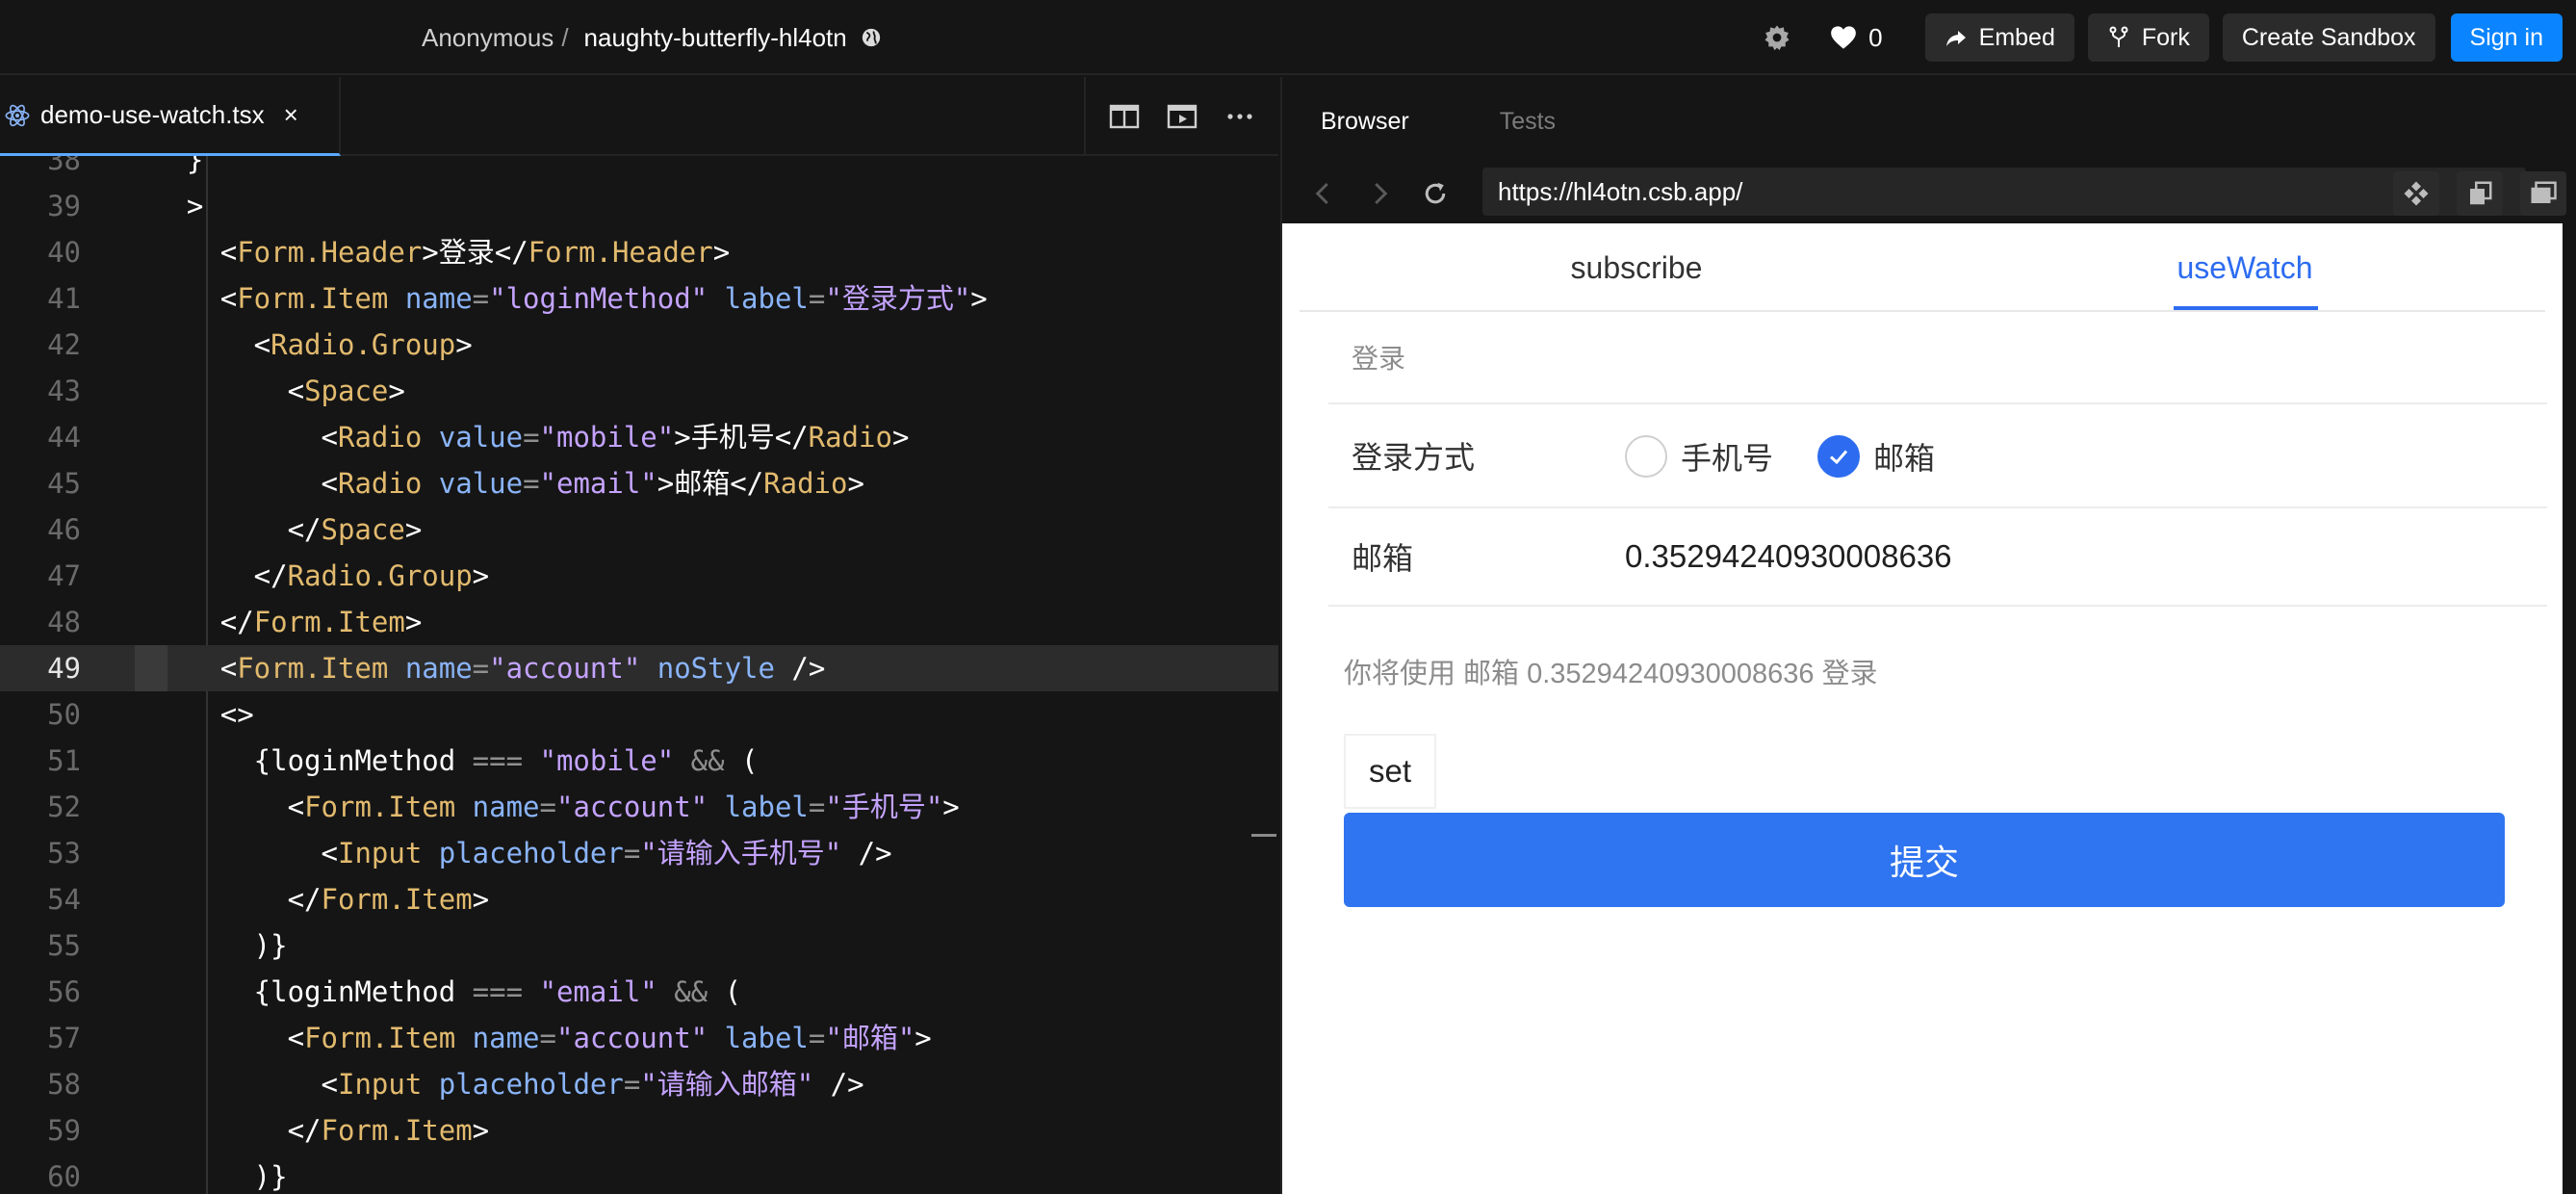 The height and width of the screenshot is (1194, 2576). I want to click on scrollbar-marker, so click(1263, 835).